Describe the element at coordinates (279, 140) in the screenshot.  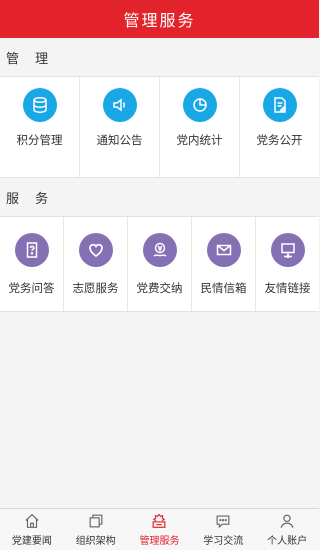
I see `manage-item-label: 党务公开` at that location.